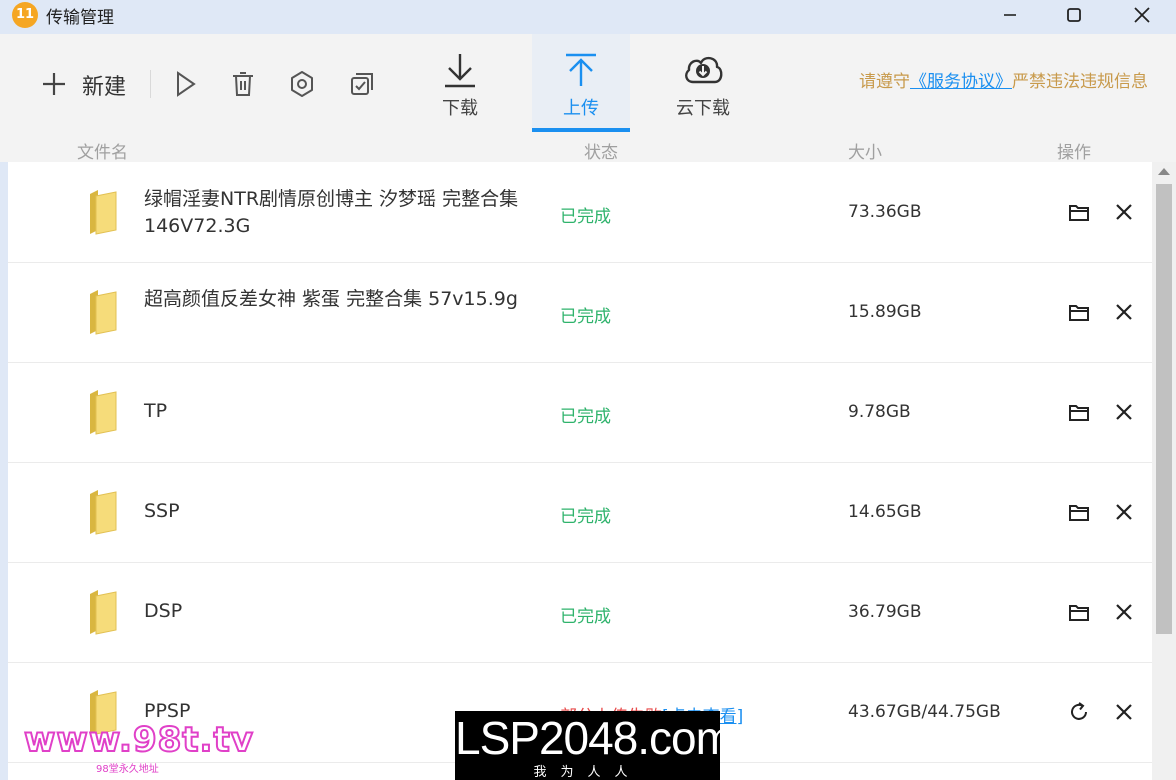  I want to click on file-size: 43.67GB/44.75GB, so click(924, 712).